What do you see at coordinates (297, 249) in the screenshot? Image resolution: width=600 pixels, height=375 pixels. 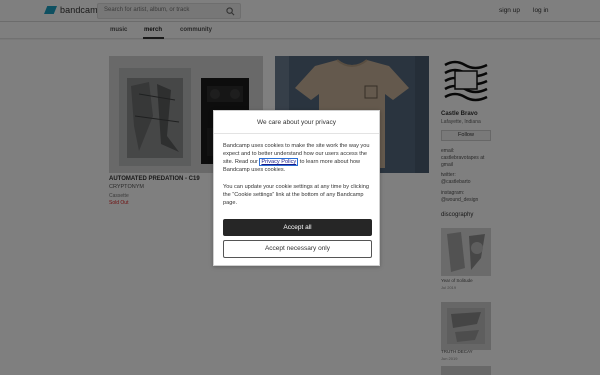 I see `accept-necessary-button: Accept necessary only` at bounding box center [297, 249].